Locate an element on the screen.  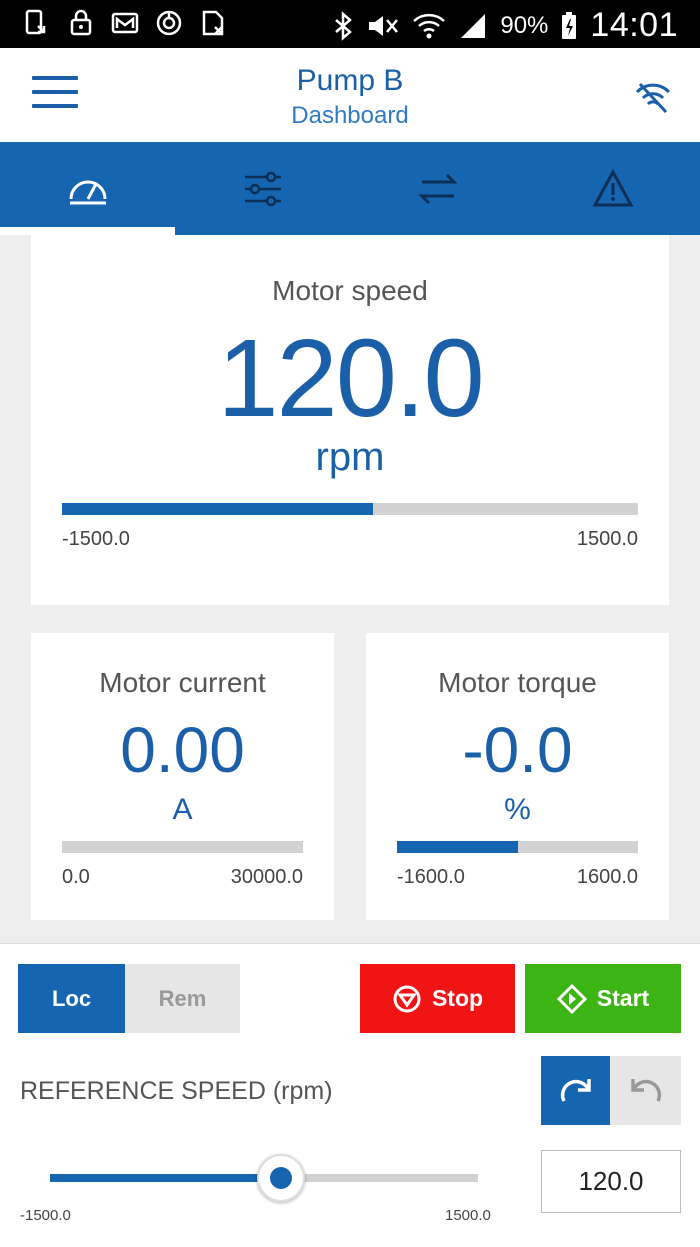
tab-transfer is located at coordinates (437, 188).